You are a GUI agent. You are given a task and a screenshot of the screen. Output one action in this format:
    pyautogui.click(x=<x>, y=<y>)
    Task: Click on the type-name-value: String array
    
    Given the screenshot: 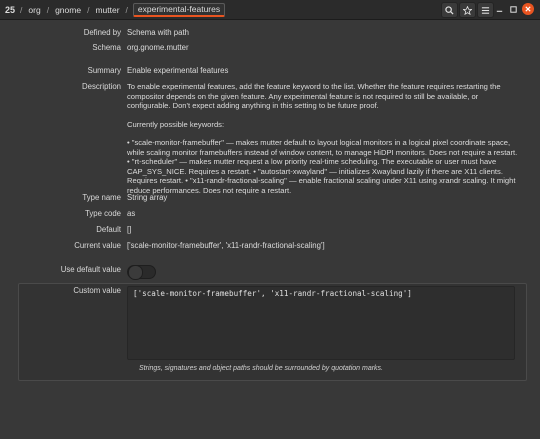 What is the action you would take?
    pyautogui.click(x=147, y=197)
    